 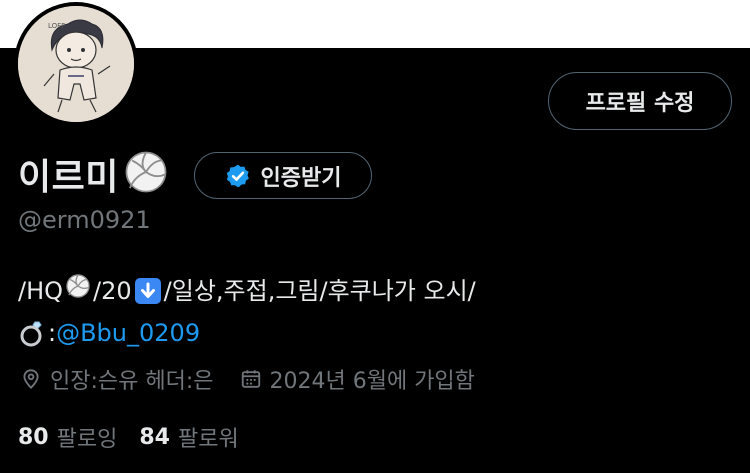 I want to click on mention-link: @Bbu_0209, so click(x=128, y=333).